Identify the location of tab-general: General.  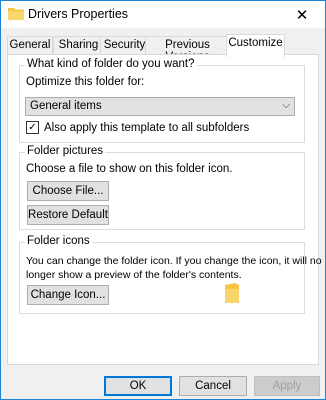
(30, 45).